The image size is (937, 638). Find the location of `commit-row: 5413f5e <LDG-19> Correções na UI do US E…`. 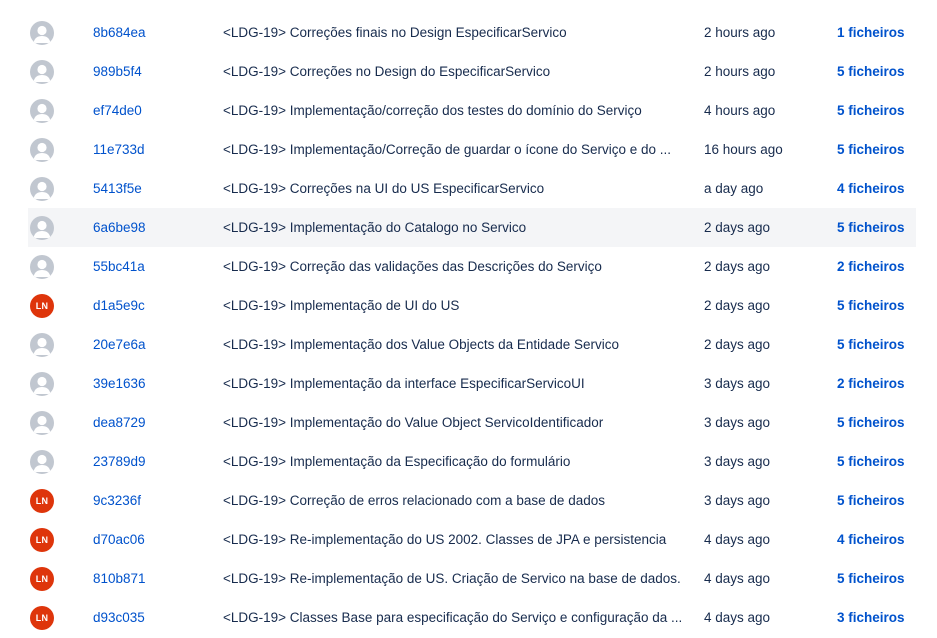

commit-row: 5413f5e <LDG-19> Correções na UI do US E… is located at coordinates (472, 188).